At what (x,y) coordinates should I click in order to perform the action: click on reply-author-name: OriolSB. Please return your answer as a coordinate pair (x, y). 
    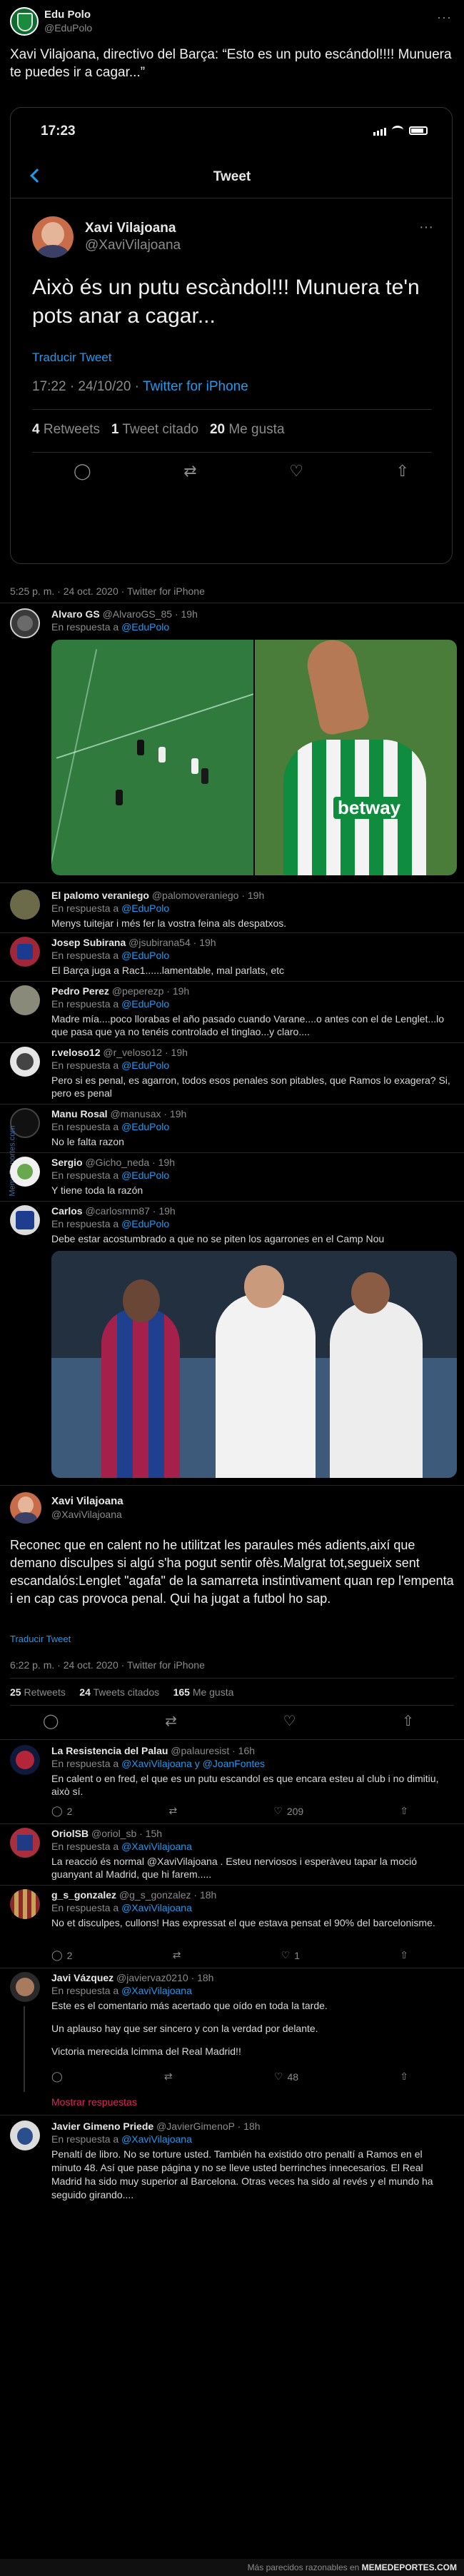
    Looking at the image, I should click on (70, 1833).